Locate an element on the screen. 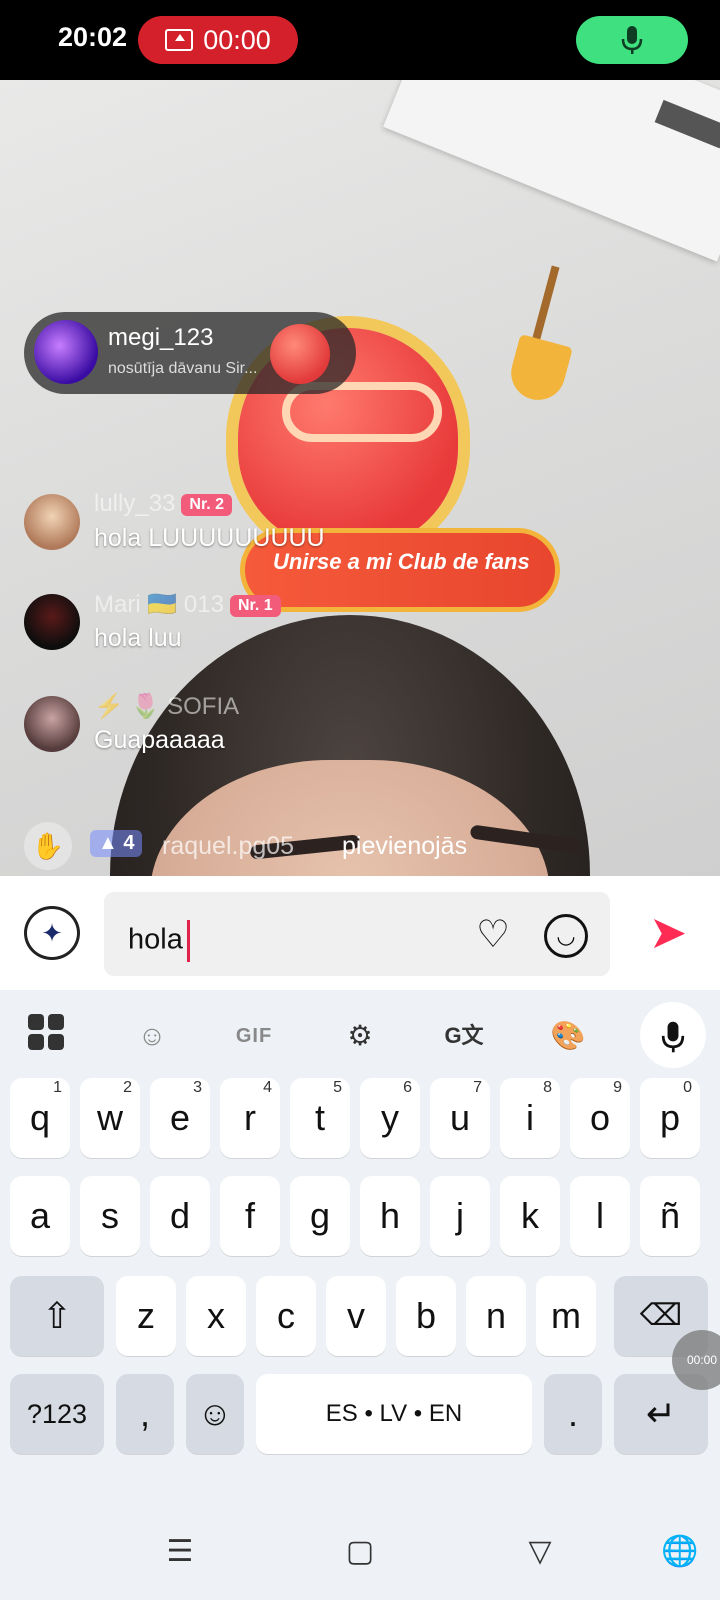  key-label: w is located at coordinates (110, 1117).